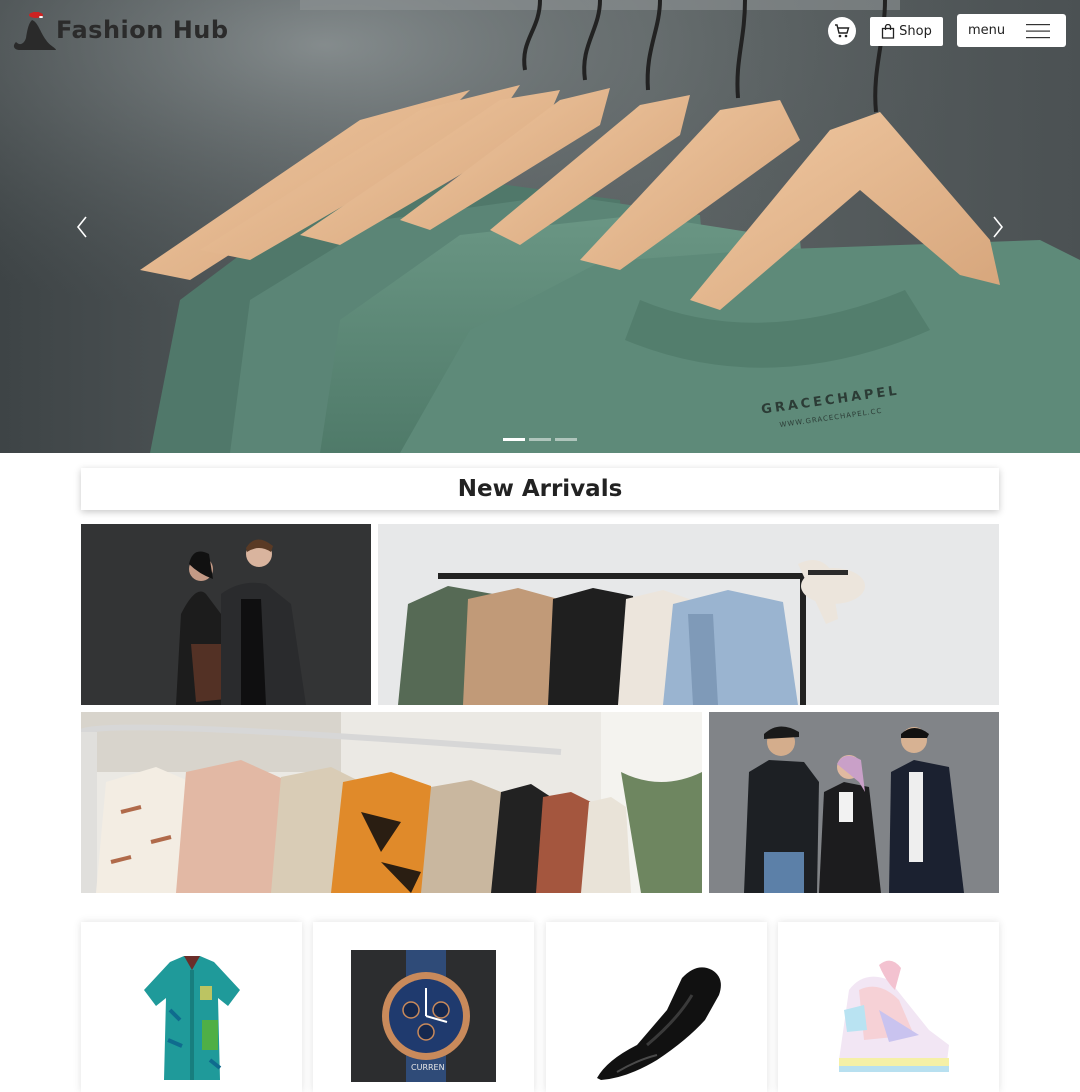 This screenshot has width=1080, height=1092. I want to click on shopping-bag-icon, so click(888, 31).